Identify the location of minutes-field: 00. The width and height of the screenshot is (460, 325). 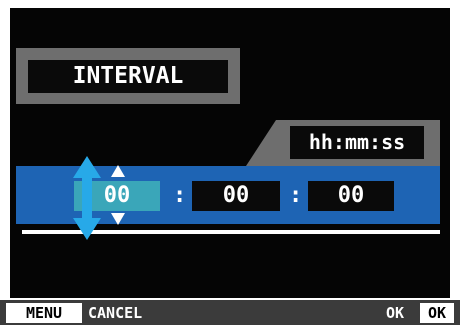
(236, 196).